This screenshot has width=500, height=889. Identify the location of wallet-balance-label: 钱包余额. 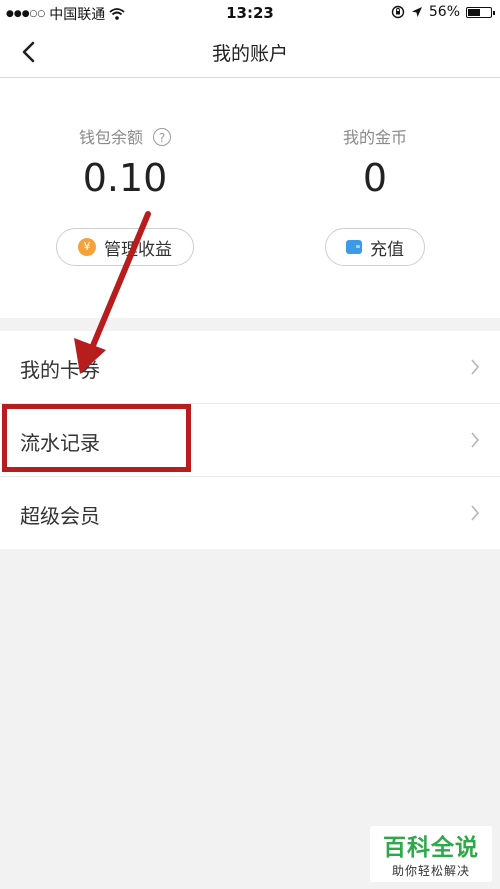
(110, 137).